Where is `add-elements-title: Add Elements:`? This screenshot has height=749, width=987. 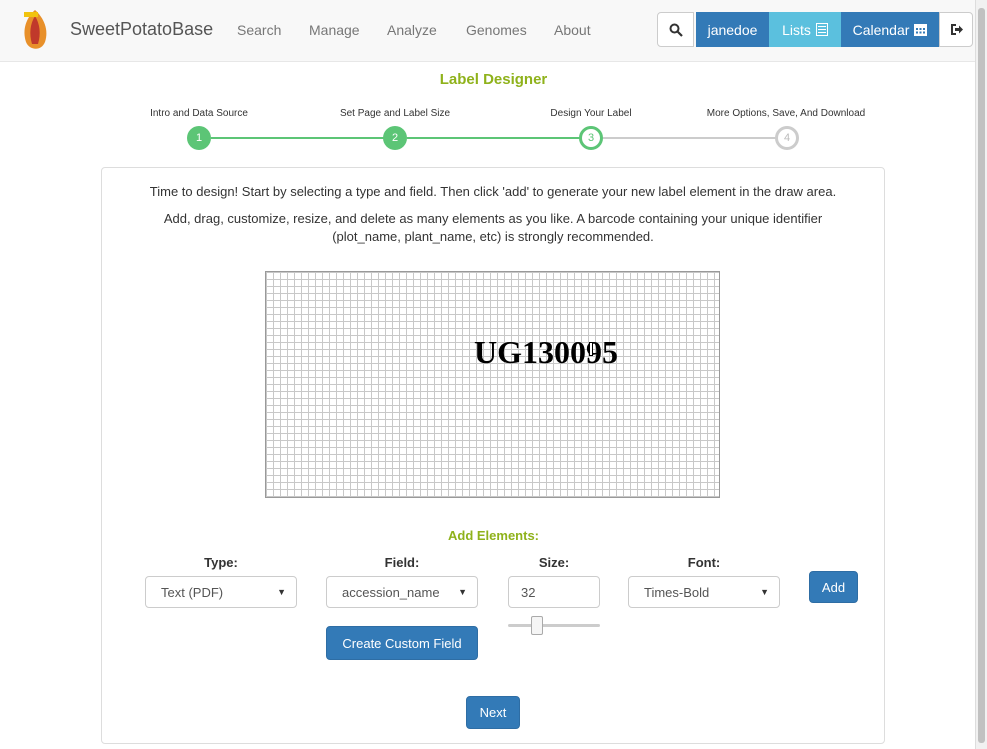 add-elements-title: Add Elements: is located at coordinates (493, 535).